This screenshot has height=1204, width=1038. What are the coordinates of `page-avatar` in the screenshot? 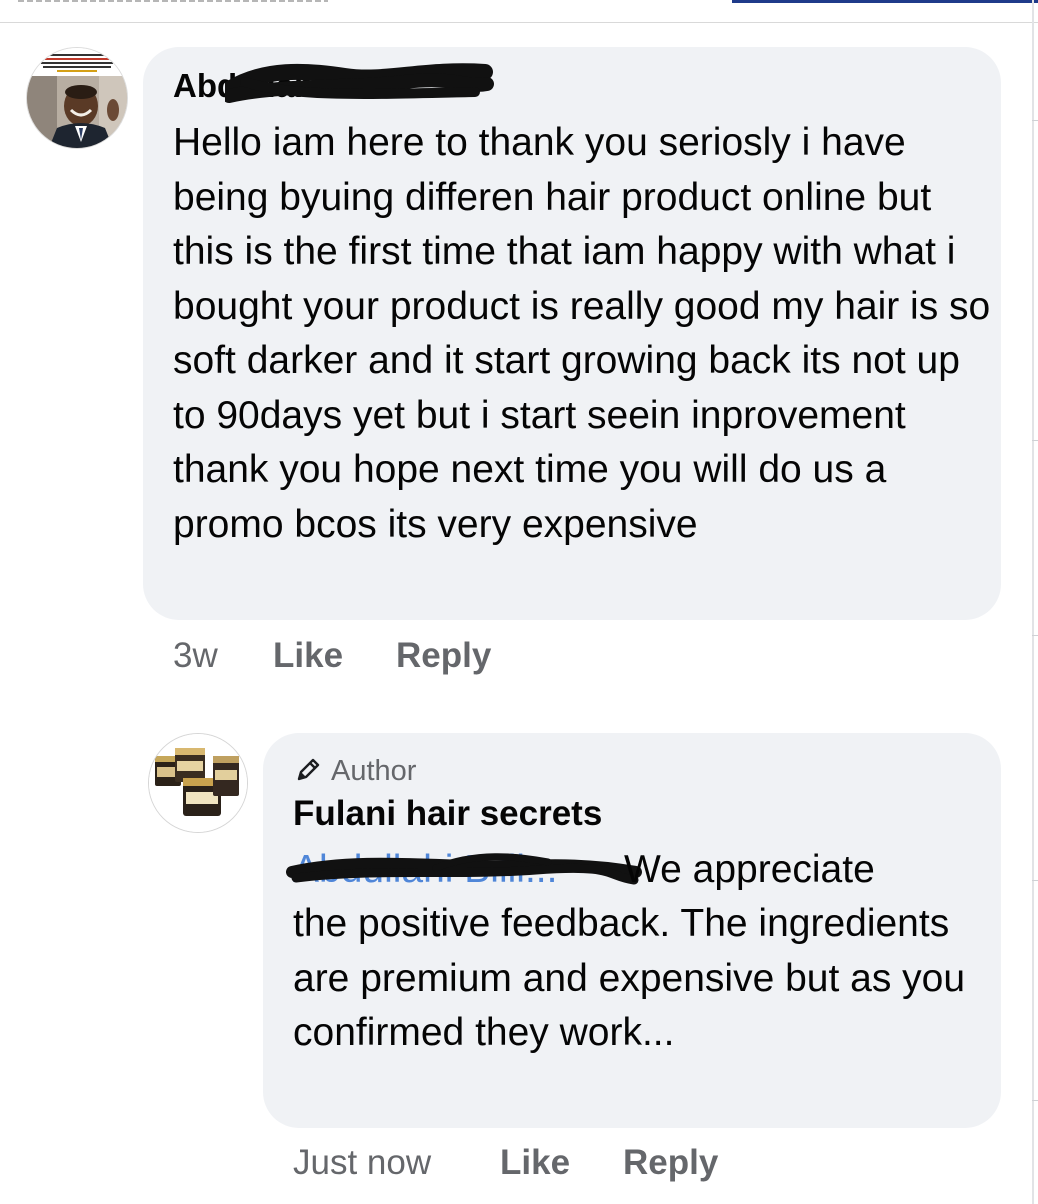 It's located at (198, 783).